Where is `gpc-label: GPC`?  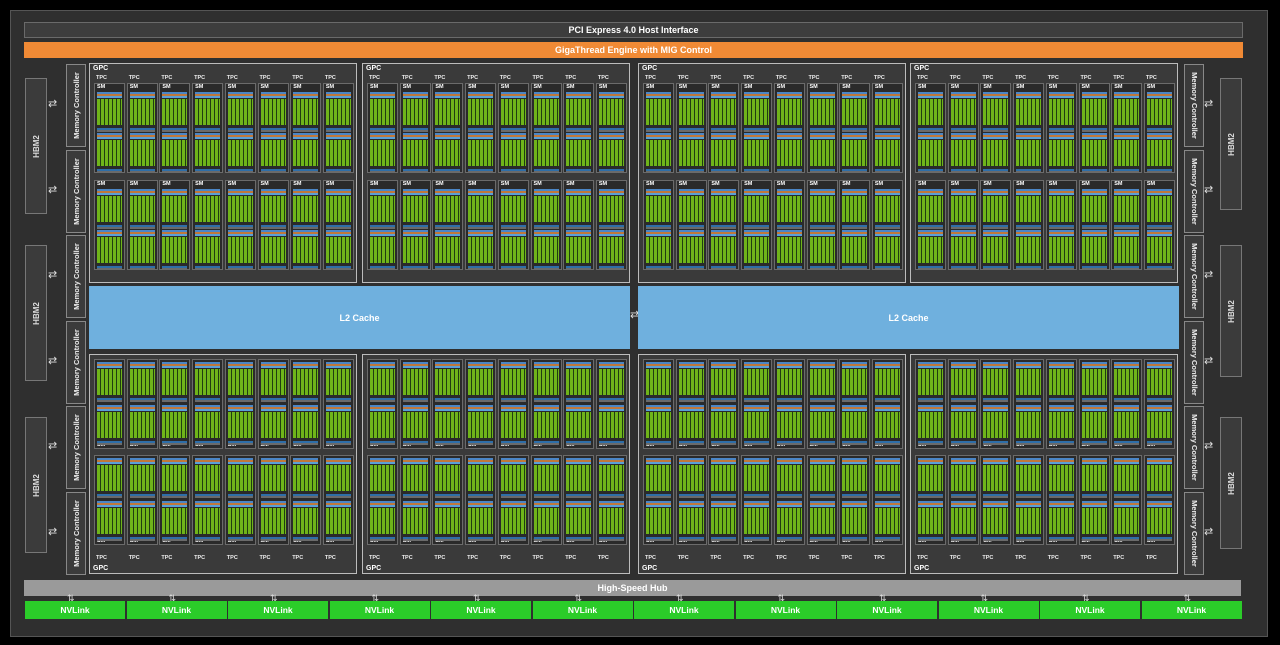 gpc-label: GPC is located at coordinates (101, 68).